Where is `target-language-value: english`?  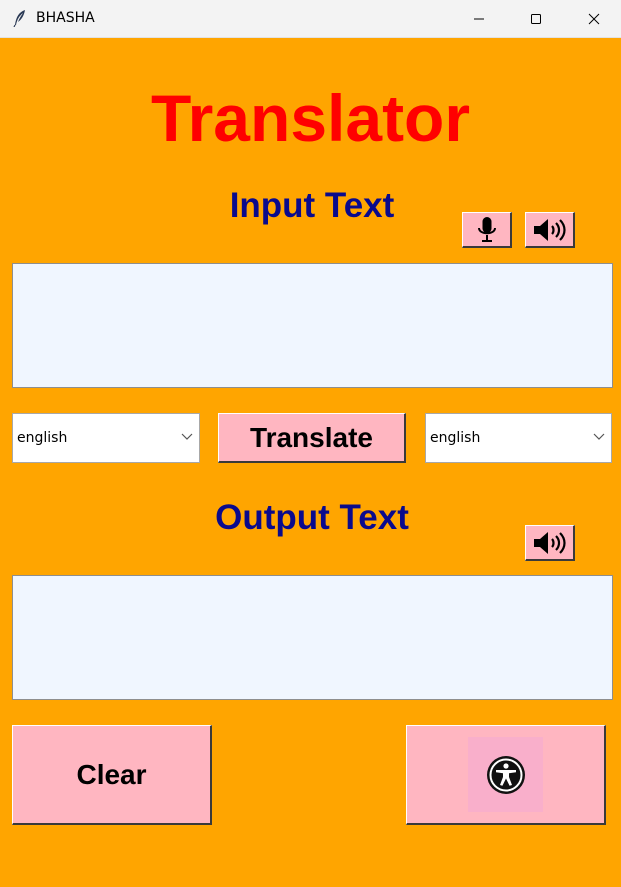
target-language-value: english is located at coordinates (455, 438).